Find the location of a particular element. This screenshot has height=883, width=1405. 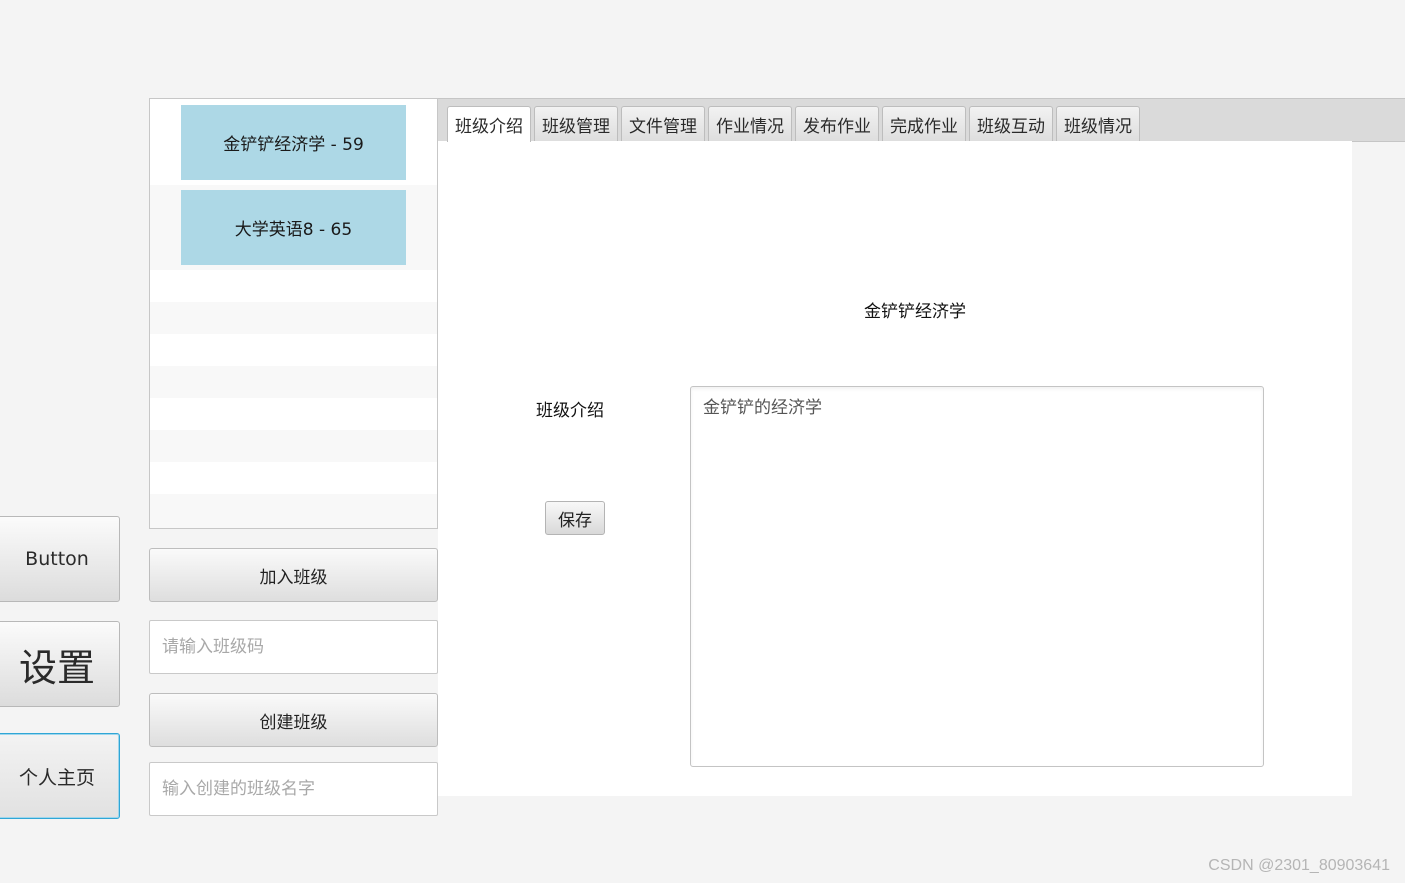

profile-nav-label: 个人主页 is located at coordinates (56, 777).